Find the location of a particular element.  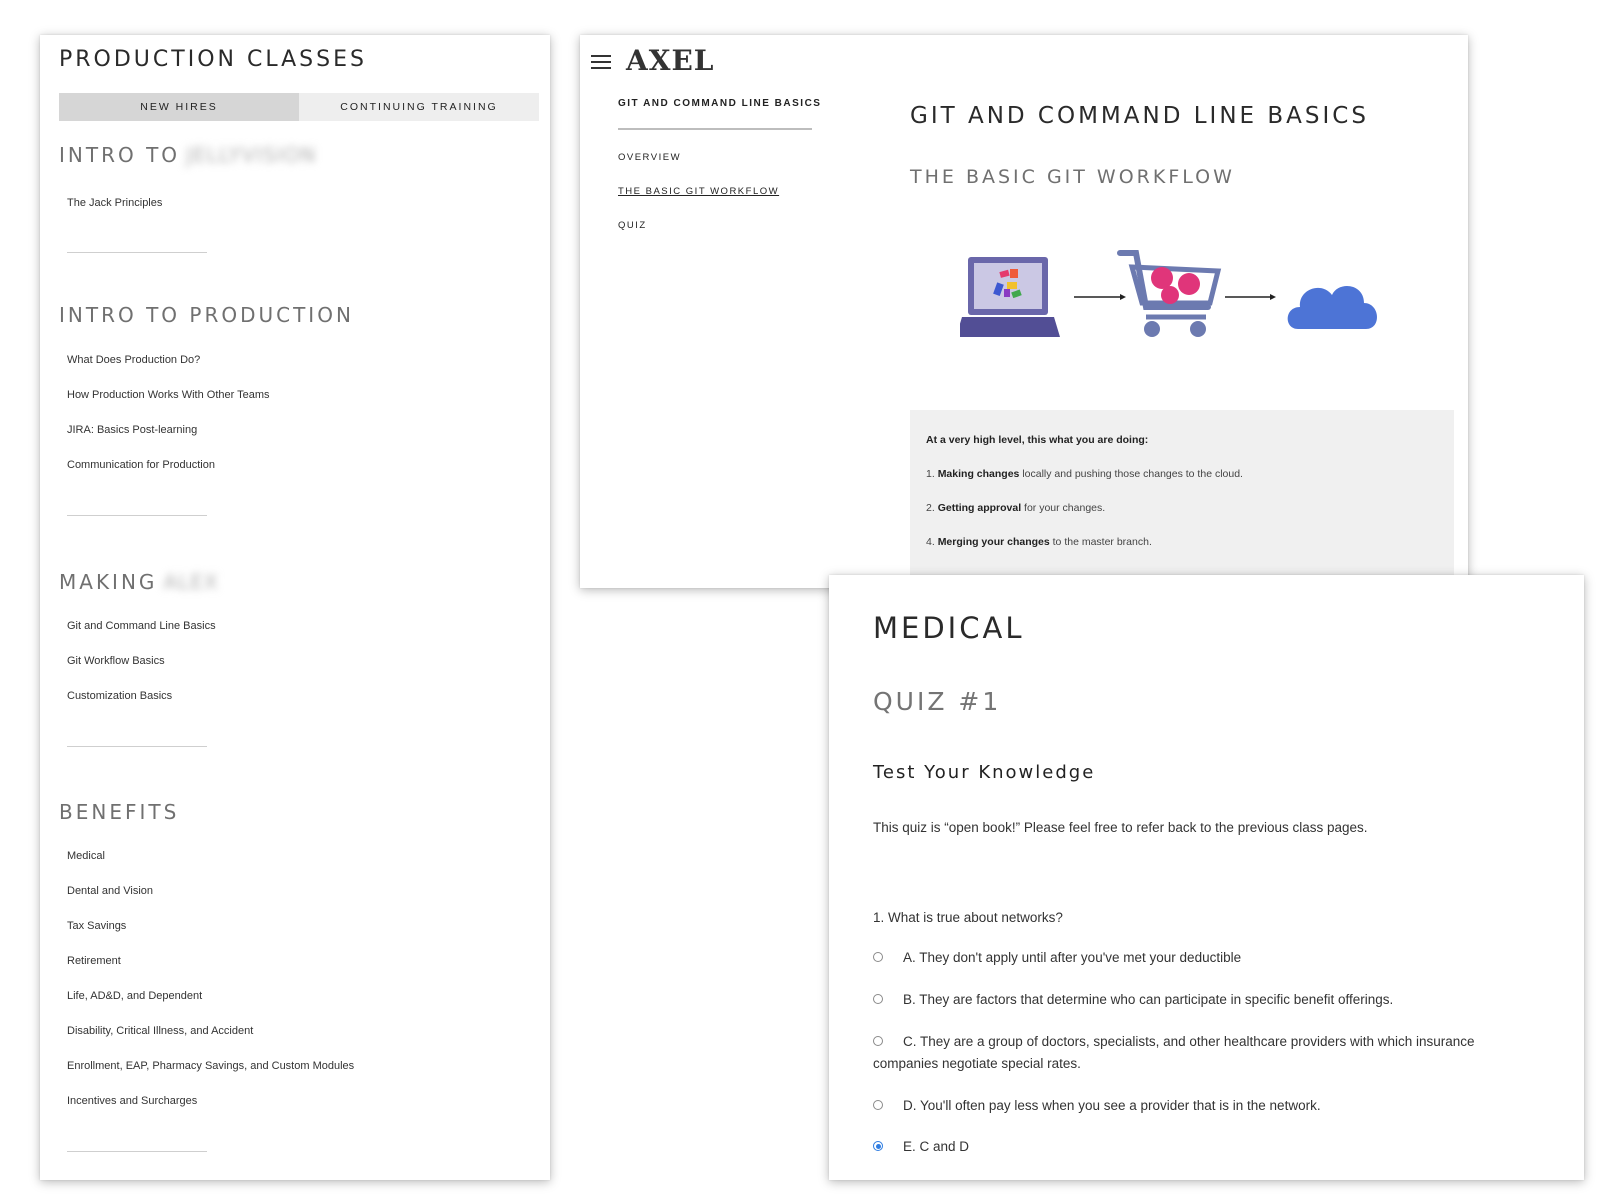

summary-step: 2. Getting approval for your changes. is located at coordinates (1015, 508).